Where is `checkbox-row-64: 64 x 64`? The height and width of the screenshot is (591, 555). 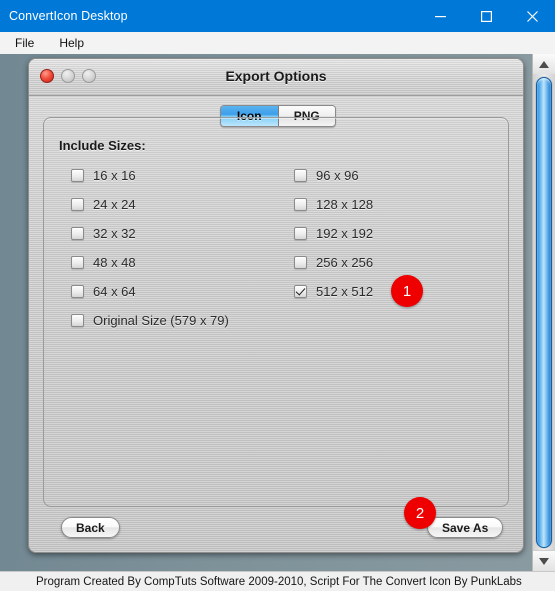
checkbox-row-64: 64 x 64 is located at coordinates (103, 291).